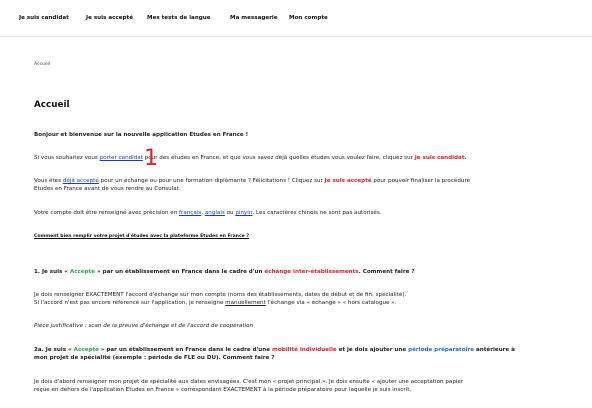 This screenshot has height=408, width=592. What do you see at coordinates (190, 213) in the screenshot?
I see `francais-link: français` at bounding box center [190, 213].